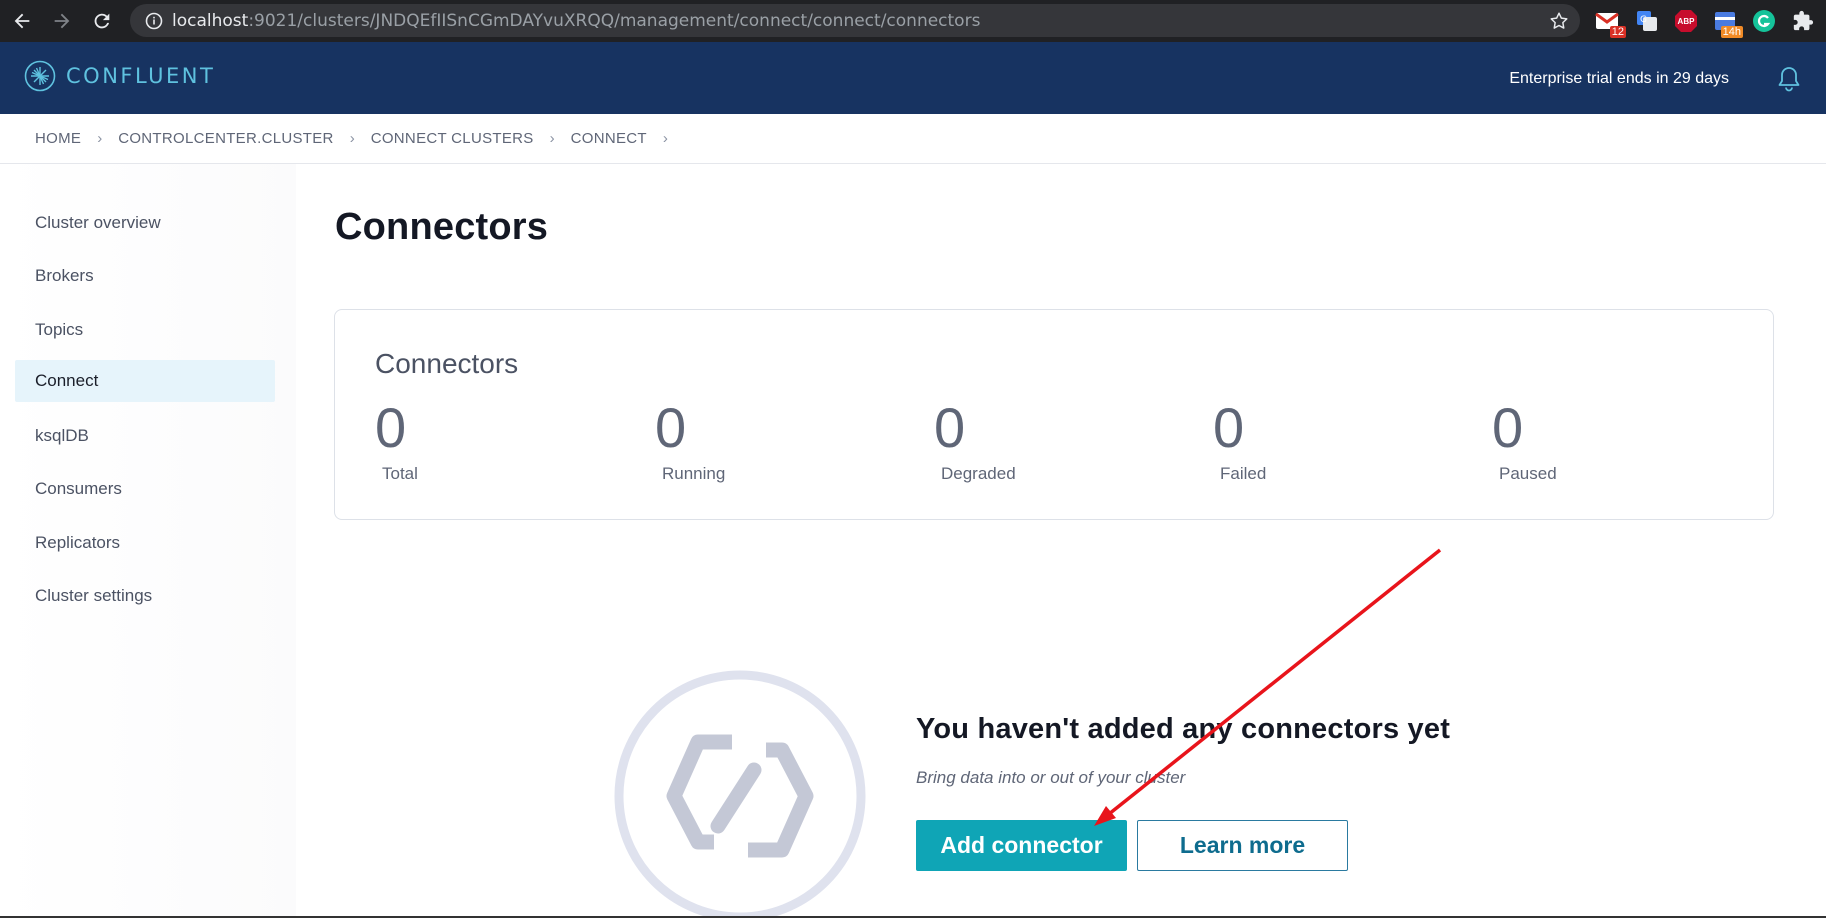  I want to click on svg-text: G, so click(1643, 20).